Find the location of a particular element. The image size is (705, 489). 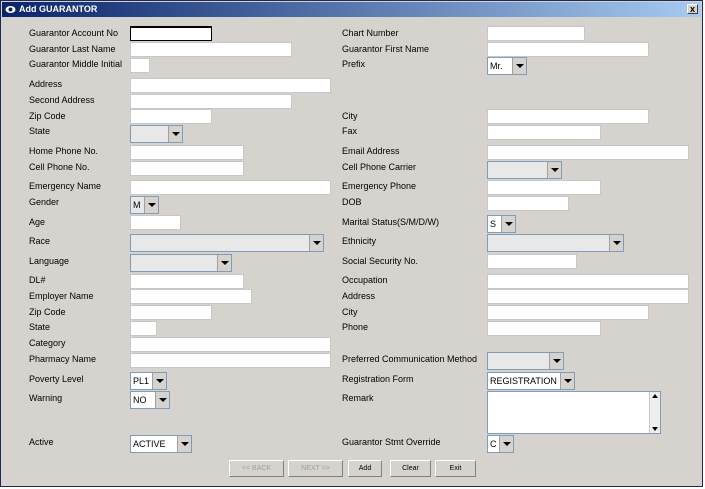

label-active: Active is located at coordinates (41, 442).